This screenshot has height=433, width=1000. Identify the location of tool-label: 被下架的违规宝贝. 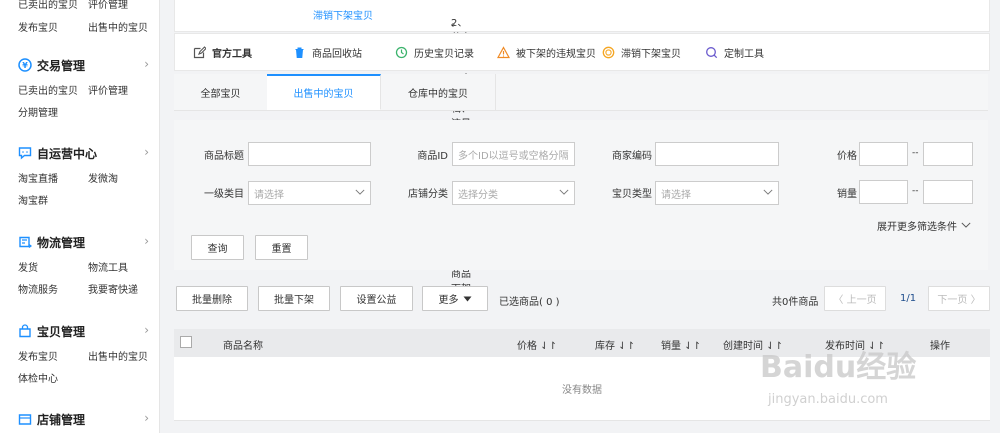
(556, 54).